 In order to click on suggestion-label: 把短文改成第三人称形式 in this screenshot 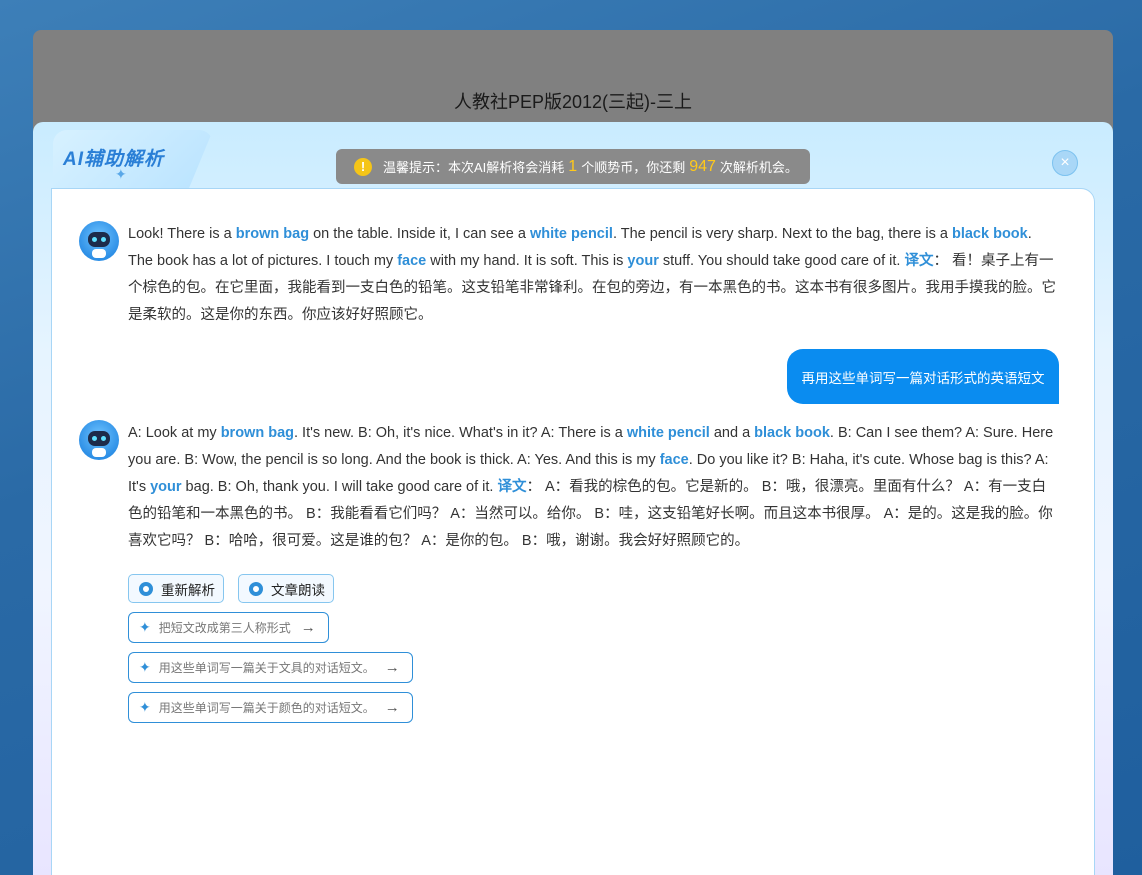, I will do `click(224, 628)`.